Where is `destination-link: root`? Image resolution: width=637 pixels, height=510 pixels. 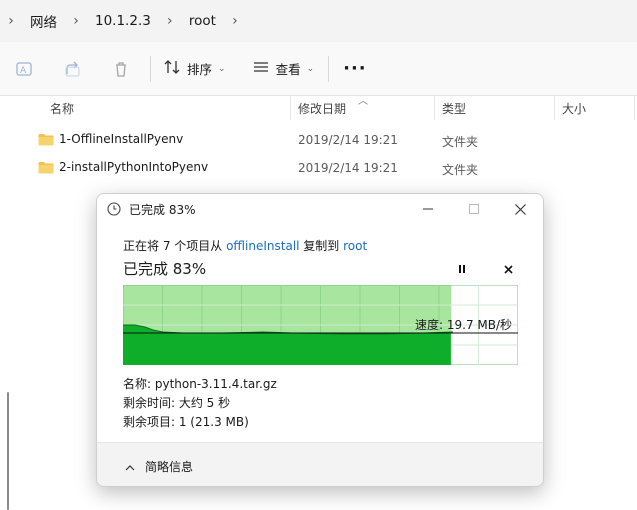 destination-link: root is located at coordinates (355, 246).